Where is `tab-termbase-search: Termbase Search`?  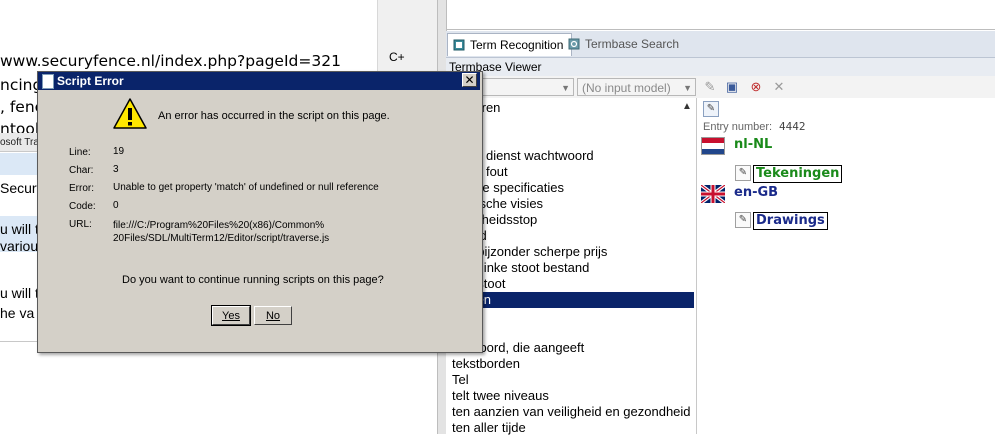
tab-termbase-search: Termbase Search is located at coordinates (625, 44).